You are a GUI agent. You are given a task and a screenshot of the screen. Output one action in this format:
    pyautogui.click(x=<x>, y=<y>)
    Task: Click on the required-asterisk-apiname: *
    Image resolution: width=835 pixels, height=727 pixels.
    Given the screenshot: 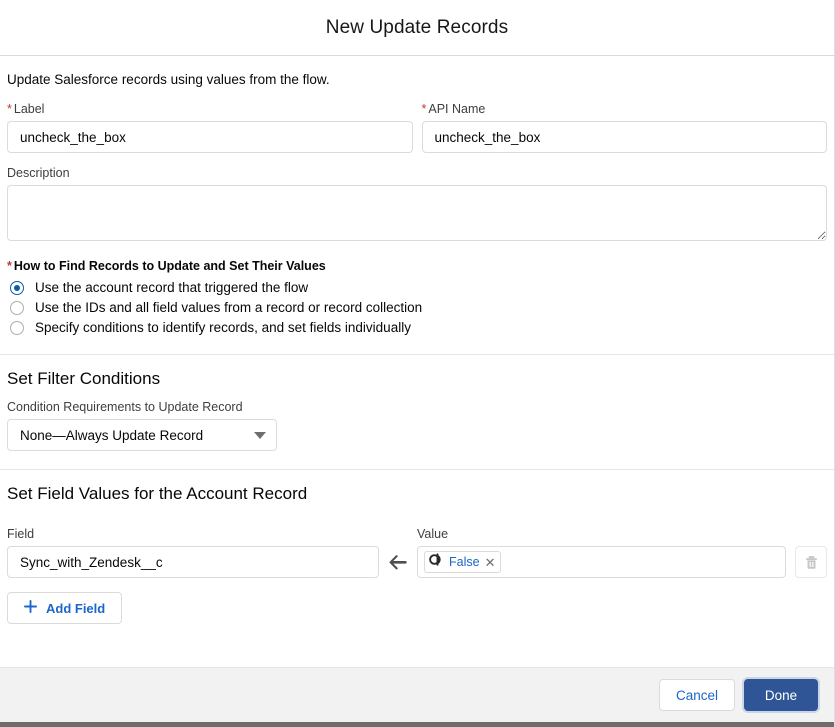 What is the action you would take?
    pyautogui.click(x=424, y=109)
    